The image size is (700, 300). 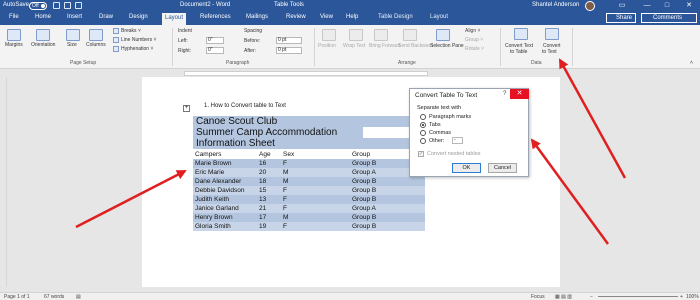 What do you see at coordinates (215, 50) in the screenshot?
I see `indent-right-input: 0"` at bounding box center [215, 50].